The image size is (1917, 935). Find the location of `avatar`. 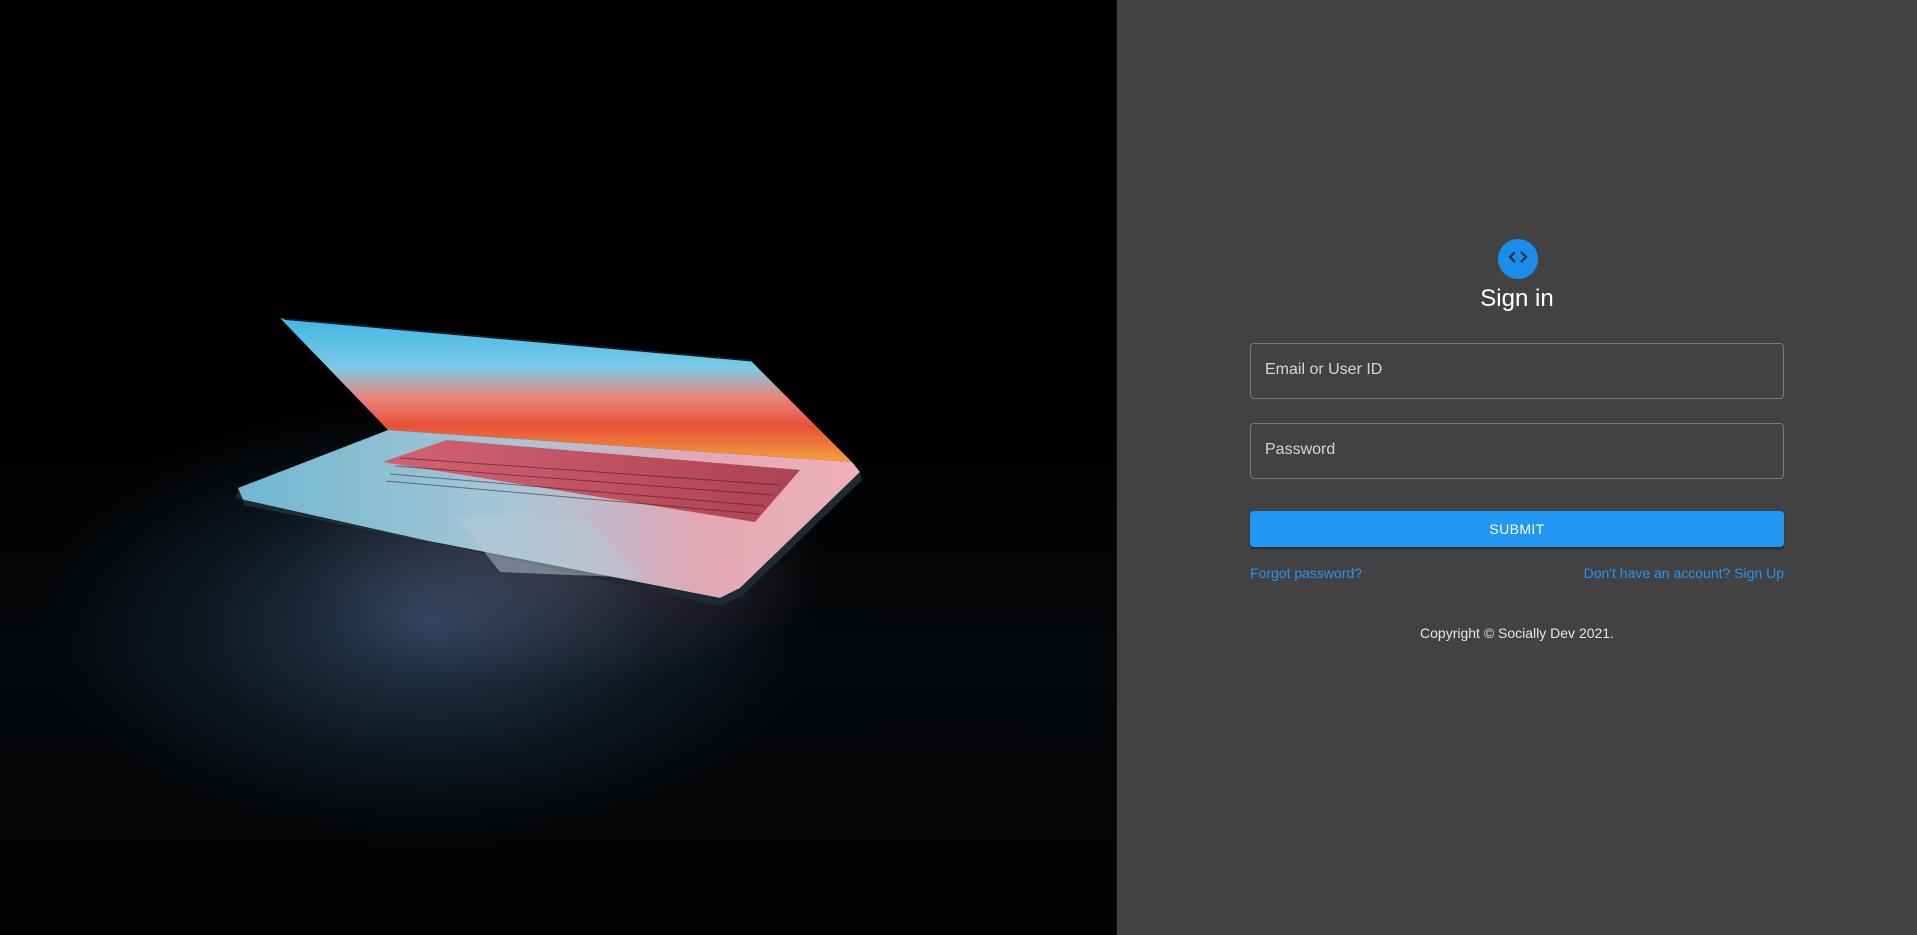

avatar is located at coordinates (1518, 259).